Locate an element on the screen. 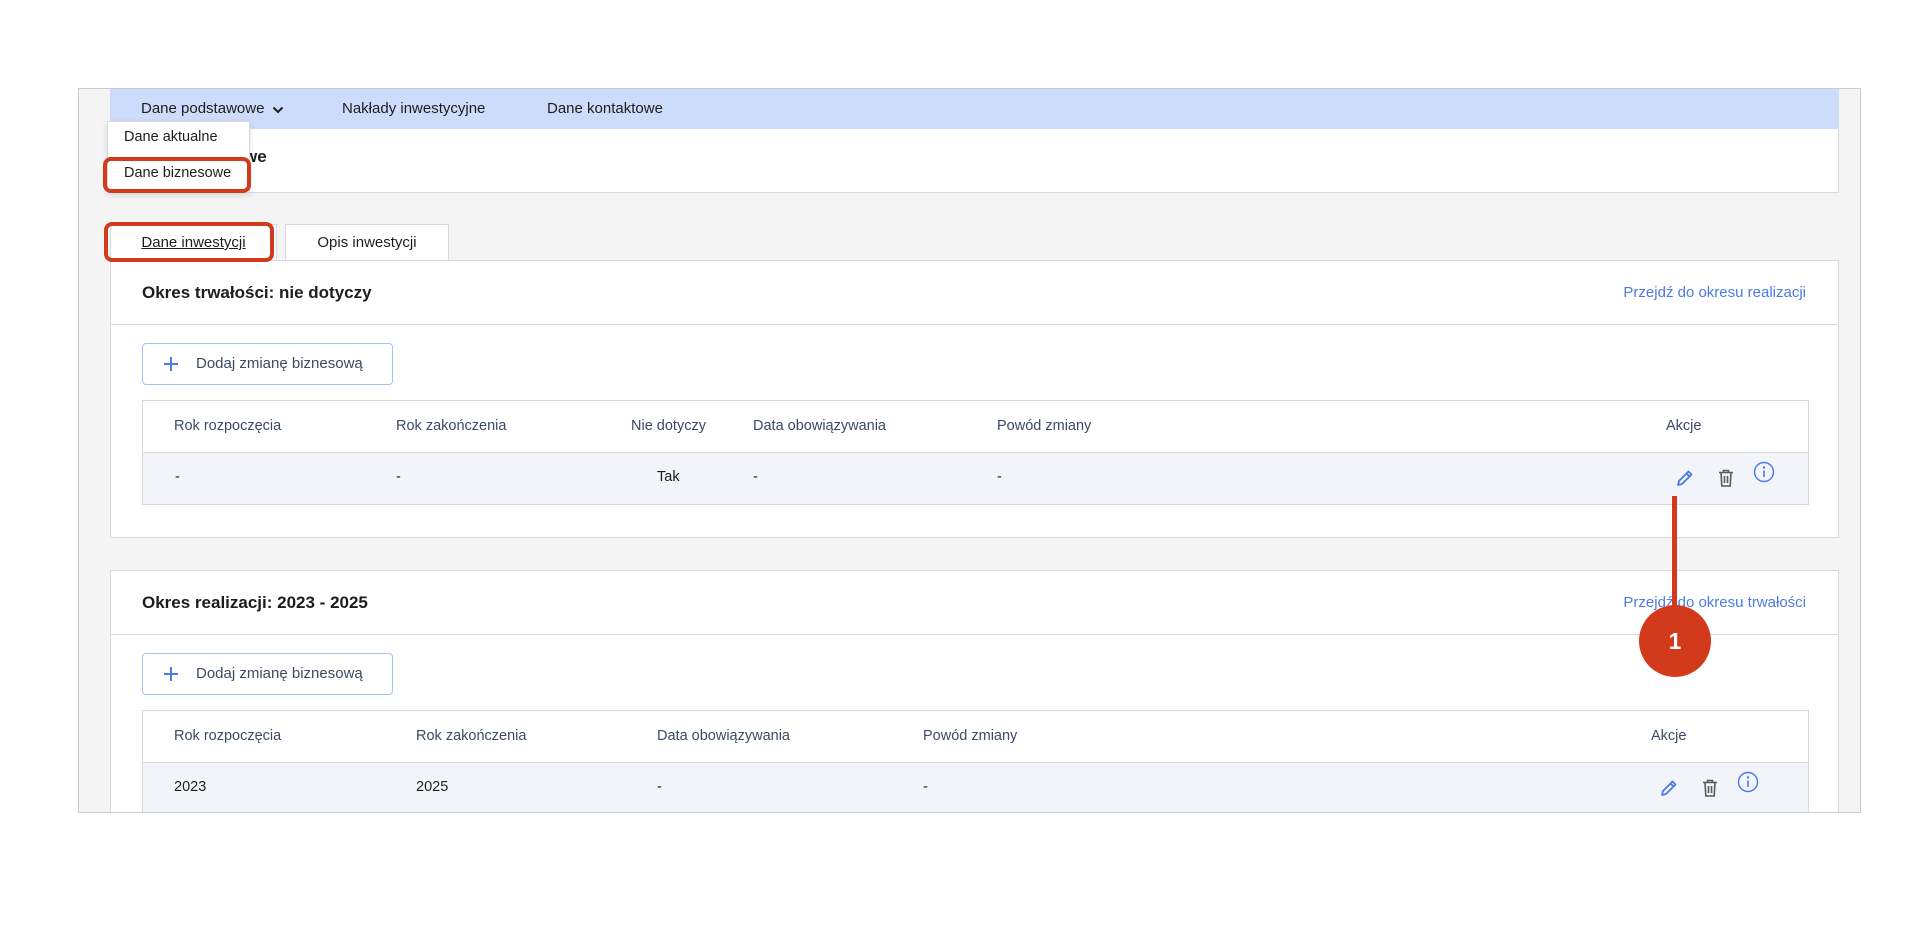  section-title: Okres realizacji: 2023 - 2025 is located at coordinates (255, 602).